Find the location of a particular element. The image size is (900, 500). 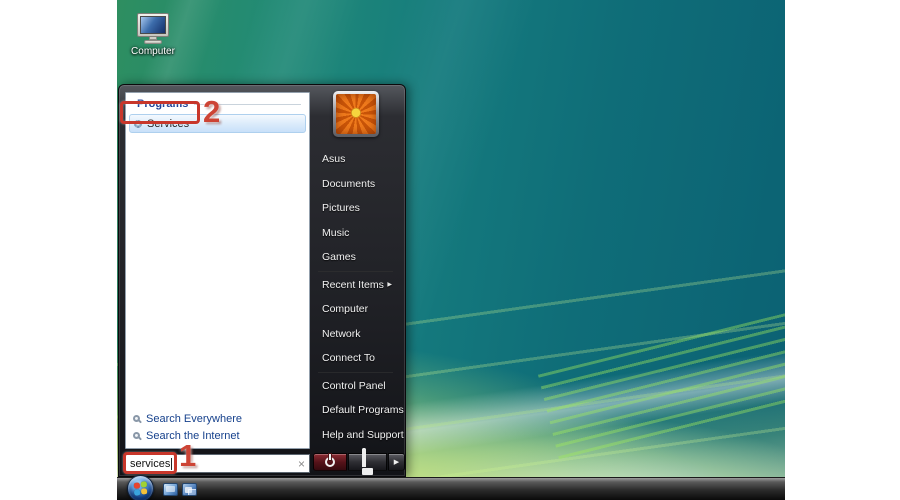

submenu-arrow-icon: ▶ is located at coordinates (389, 284).